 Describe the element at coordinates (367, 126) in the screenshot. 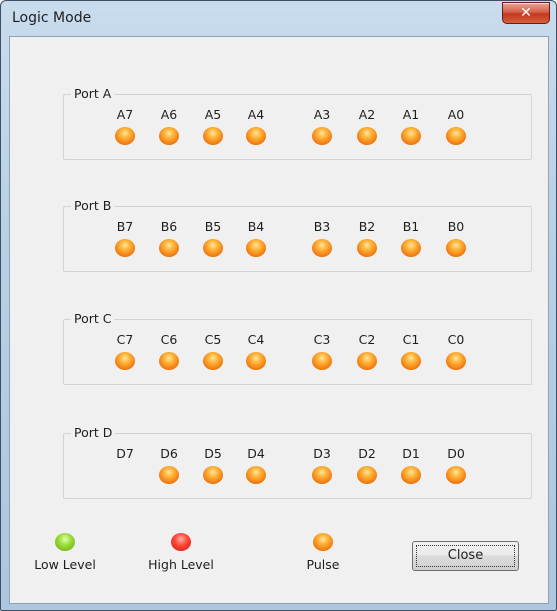

I see `pin-a2: A2` at that location.